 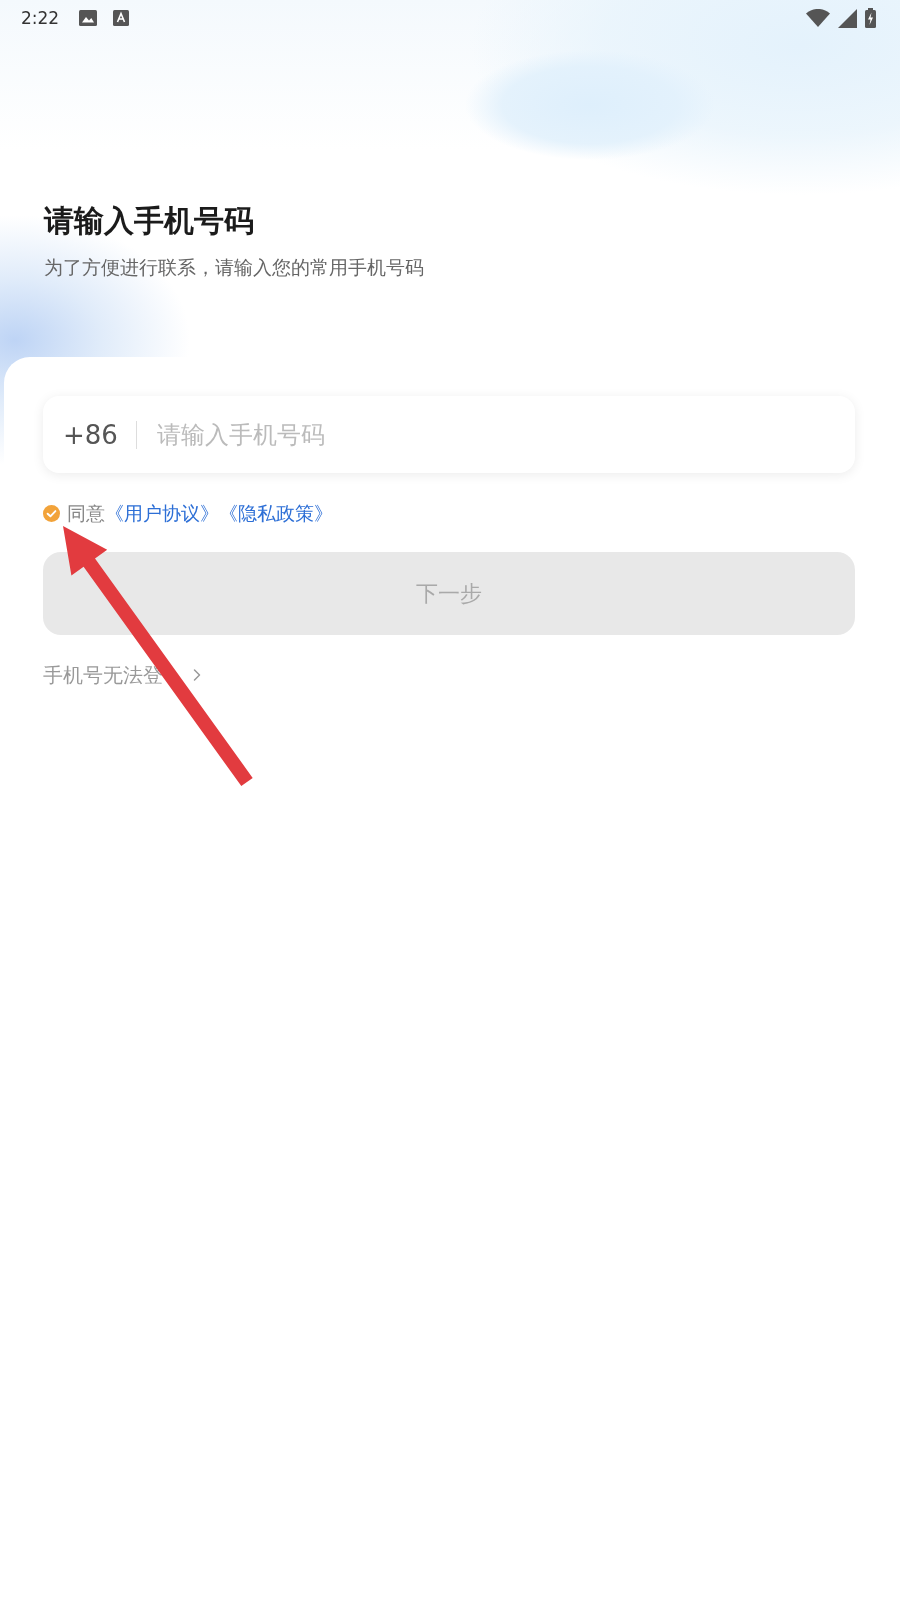 I want to click on image-icon, so click(x=88, y=18).